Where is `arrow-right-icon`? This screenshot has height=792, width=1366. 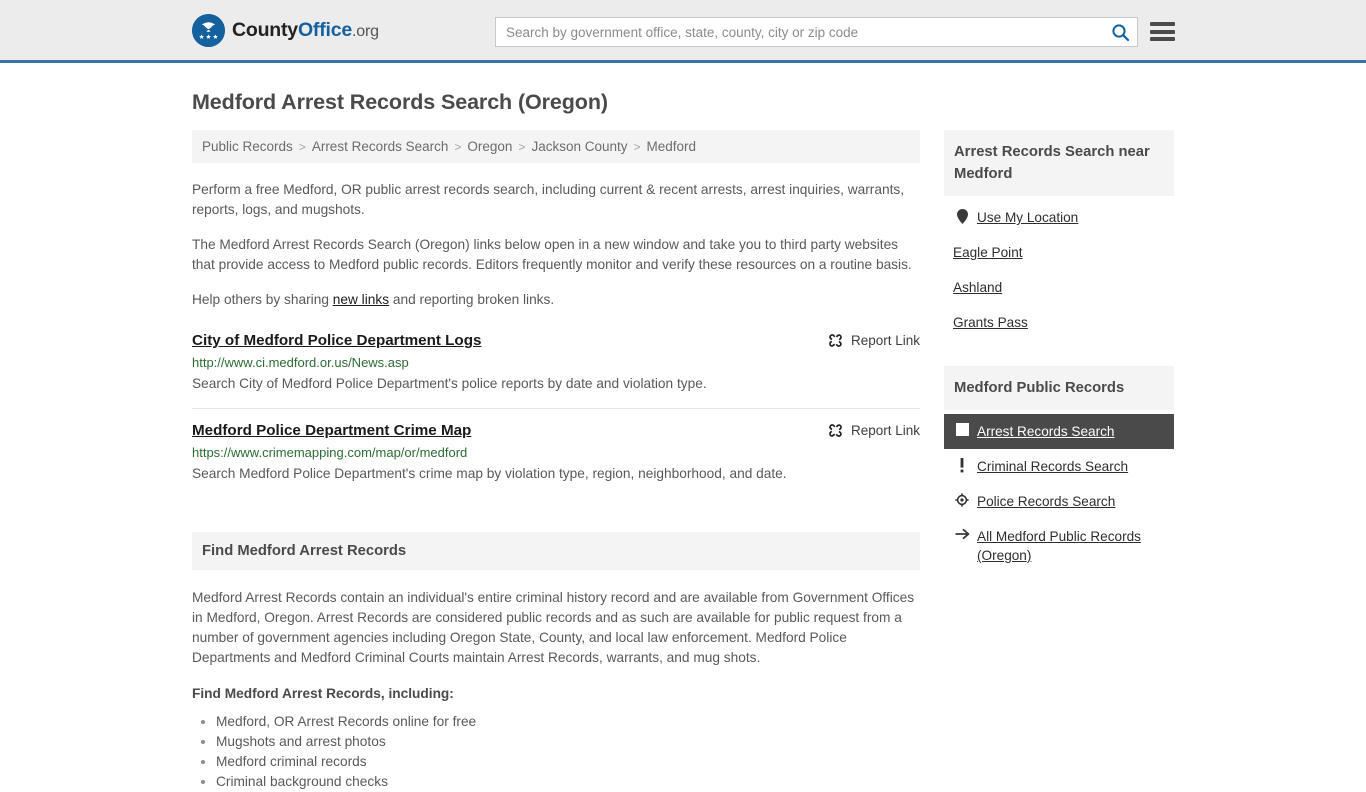
arrow-right-icon is located at coordinates (962, 534).